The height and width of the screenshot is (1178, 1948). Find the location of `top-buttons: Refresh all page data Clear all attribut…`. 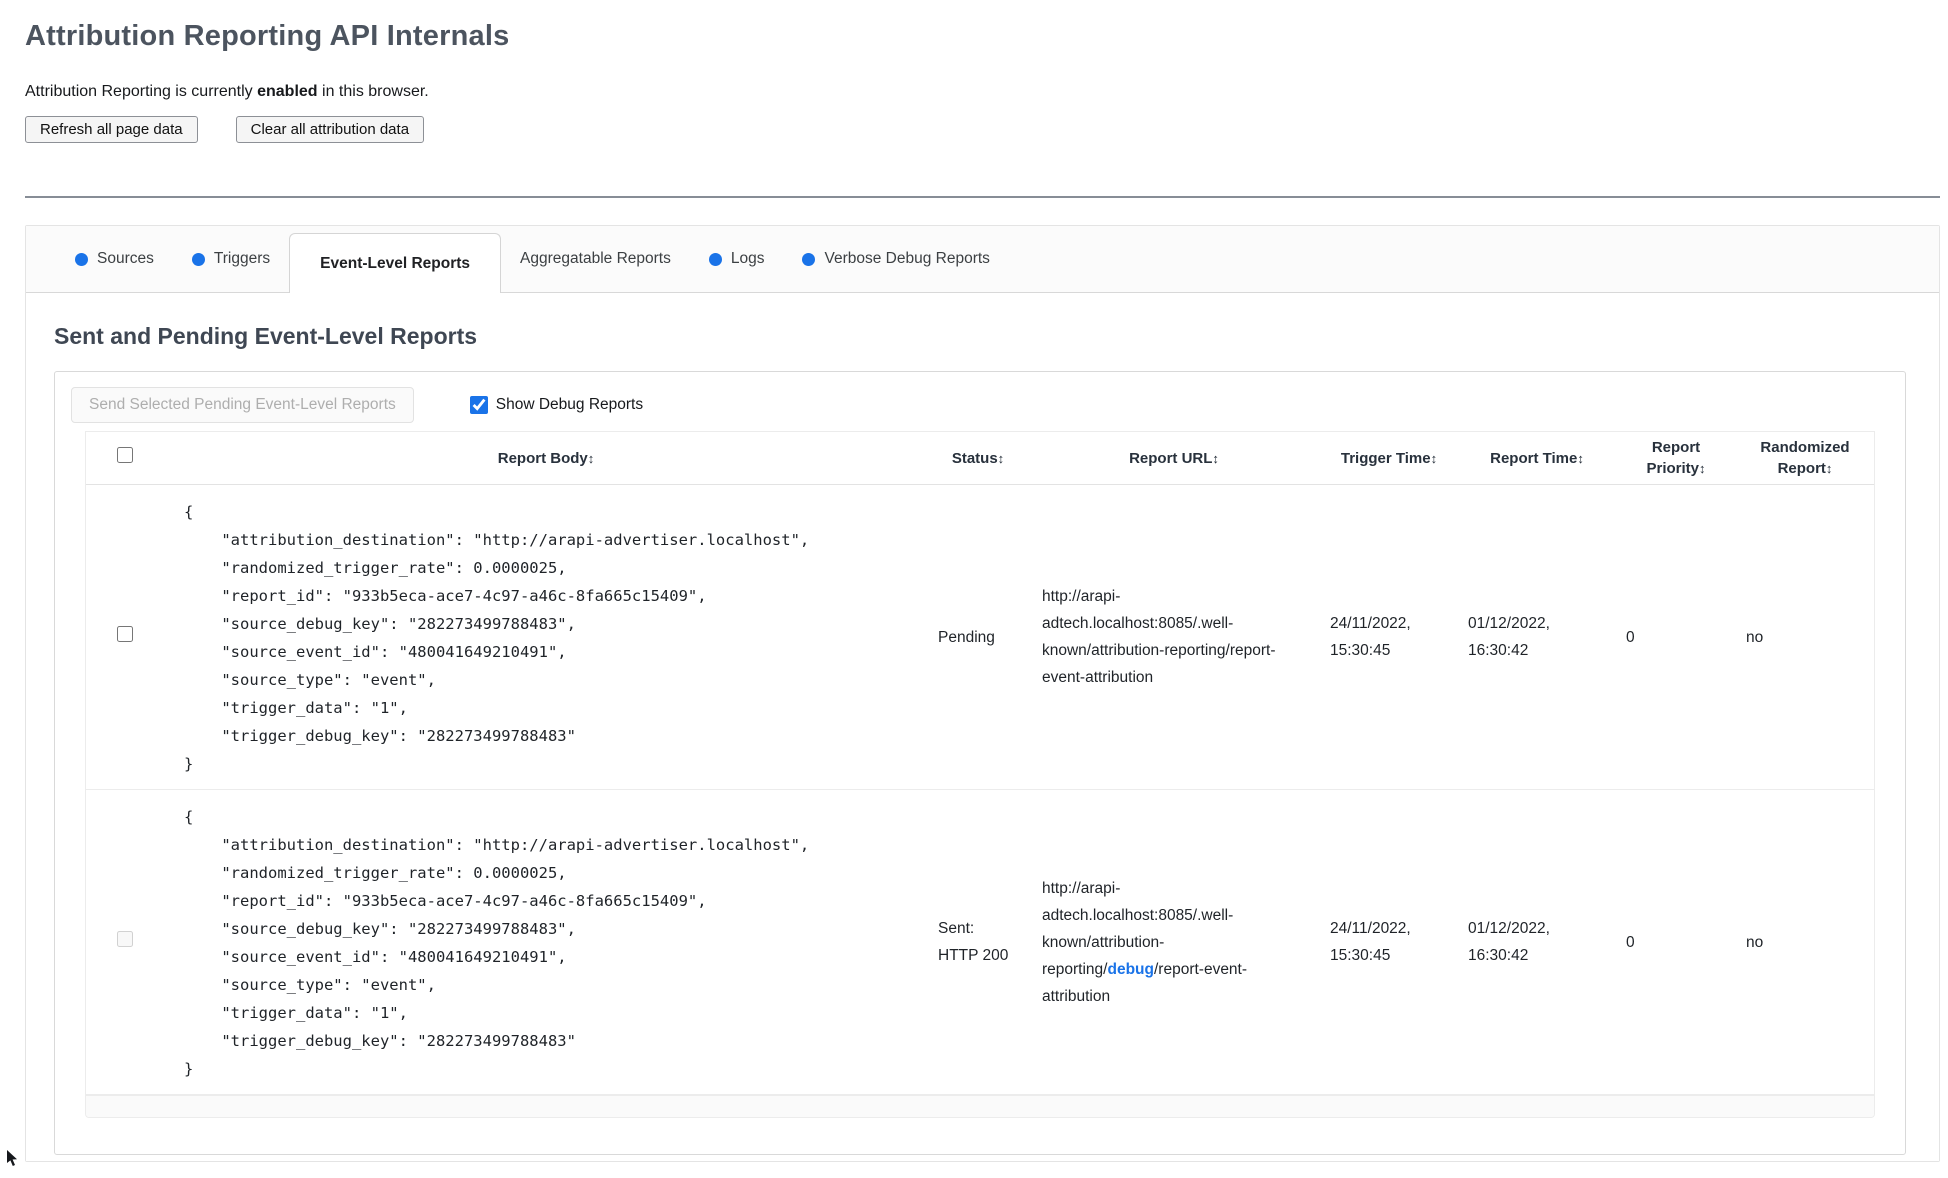

top-buttons: Refresh all page data Clear all attribut… is located at coordinates (982, 129).